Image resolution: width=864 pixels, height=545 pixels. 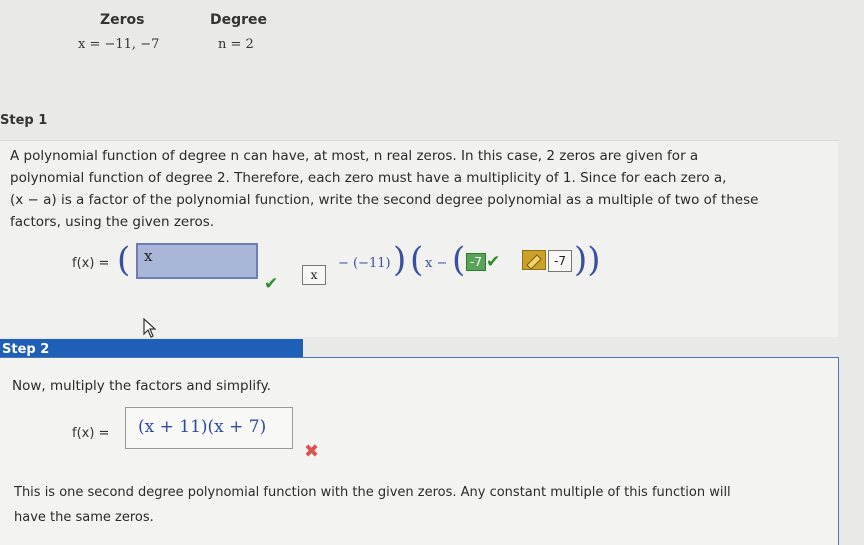 I want to click on close-paren: ), so click(x=400, y=260).